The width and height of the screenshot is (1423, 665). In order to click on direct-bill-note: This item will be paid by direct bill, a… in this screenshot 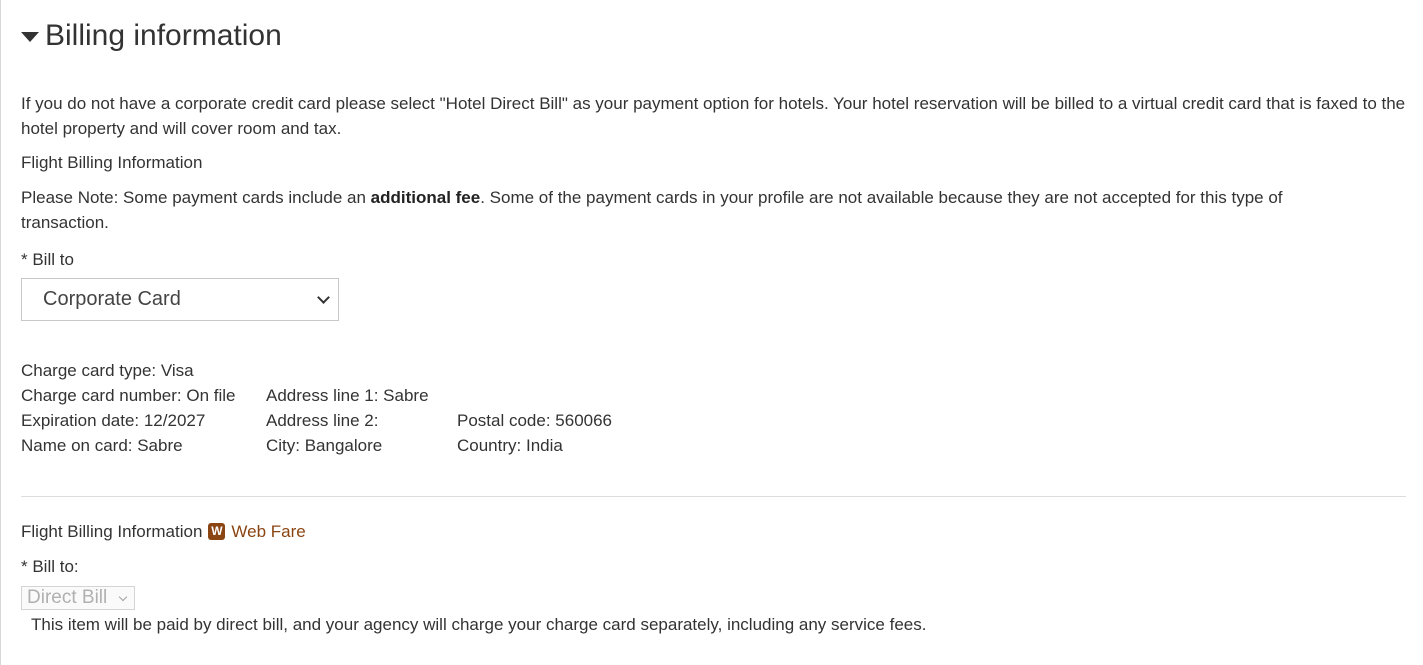, I will do `click(479, 624)`.